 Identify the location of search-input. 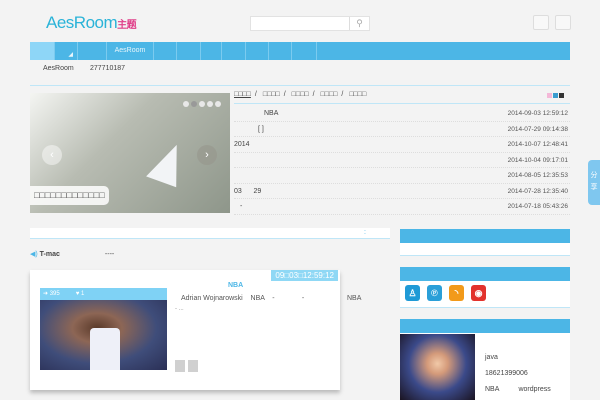
(300, 23).